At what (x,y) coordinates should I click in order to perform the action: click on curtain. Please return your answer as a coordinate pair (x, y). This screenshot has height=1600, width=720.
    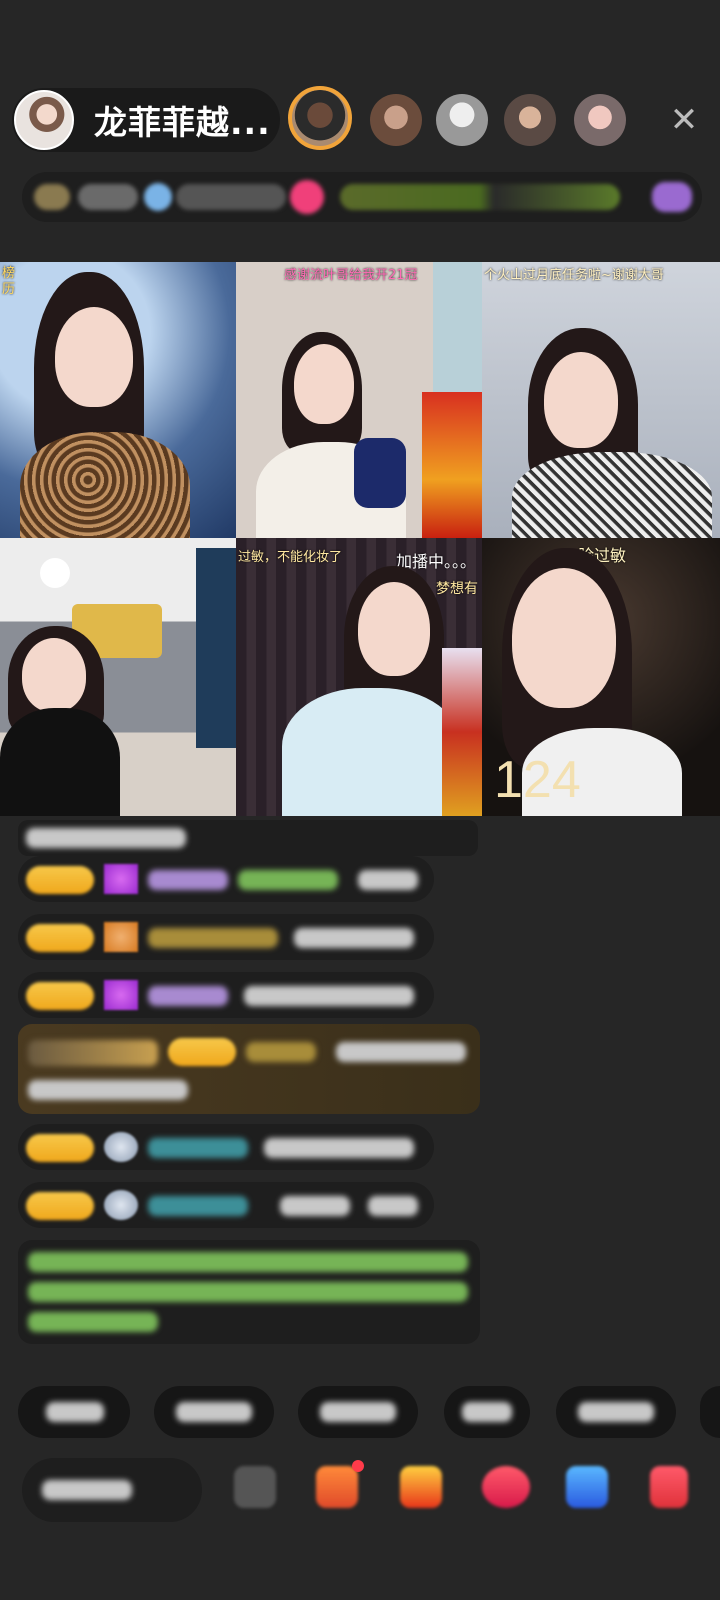
    Looking at the image, I should click on (216, 648).